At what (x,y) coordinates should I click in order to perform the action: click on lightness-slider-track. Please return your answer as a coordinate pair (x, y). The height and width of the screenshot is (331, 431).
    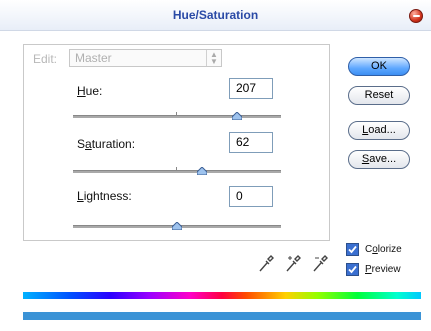
    Looking at the image, I should click on (177, 226).